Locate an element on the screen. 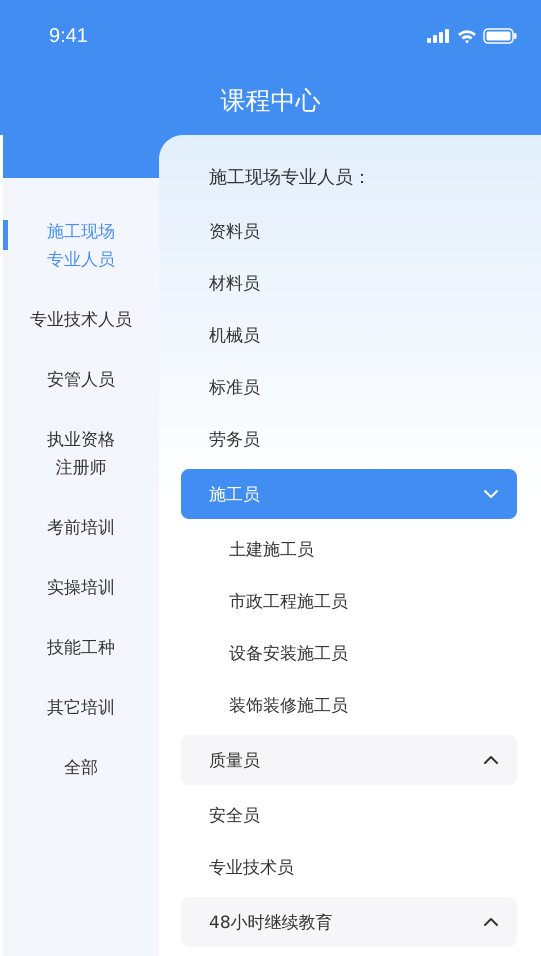 The image size is (541, 956). battery-icon is located at coordinates (500, 36).